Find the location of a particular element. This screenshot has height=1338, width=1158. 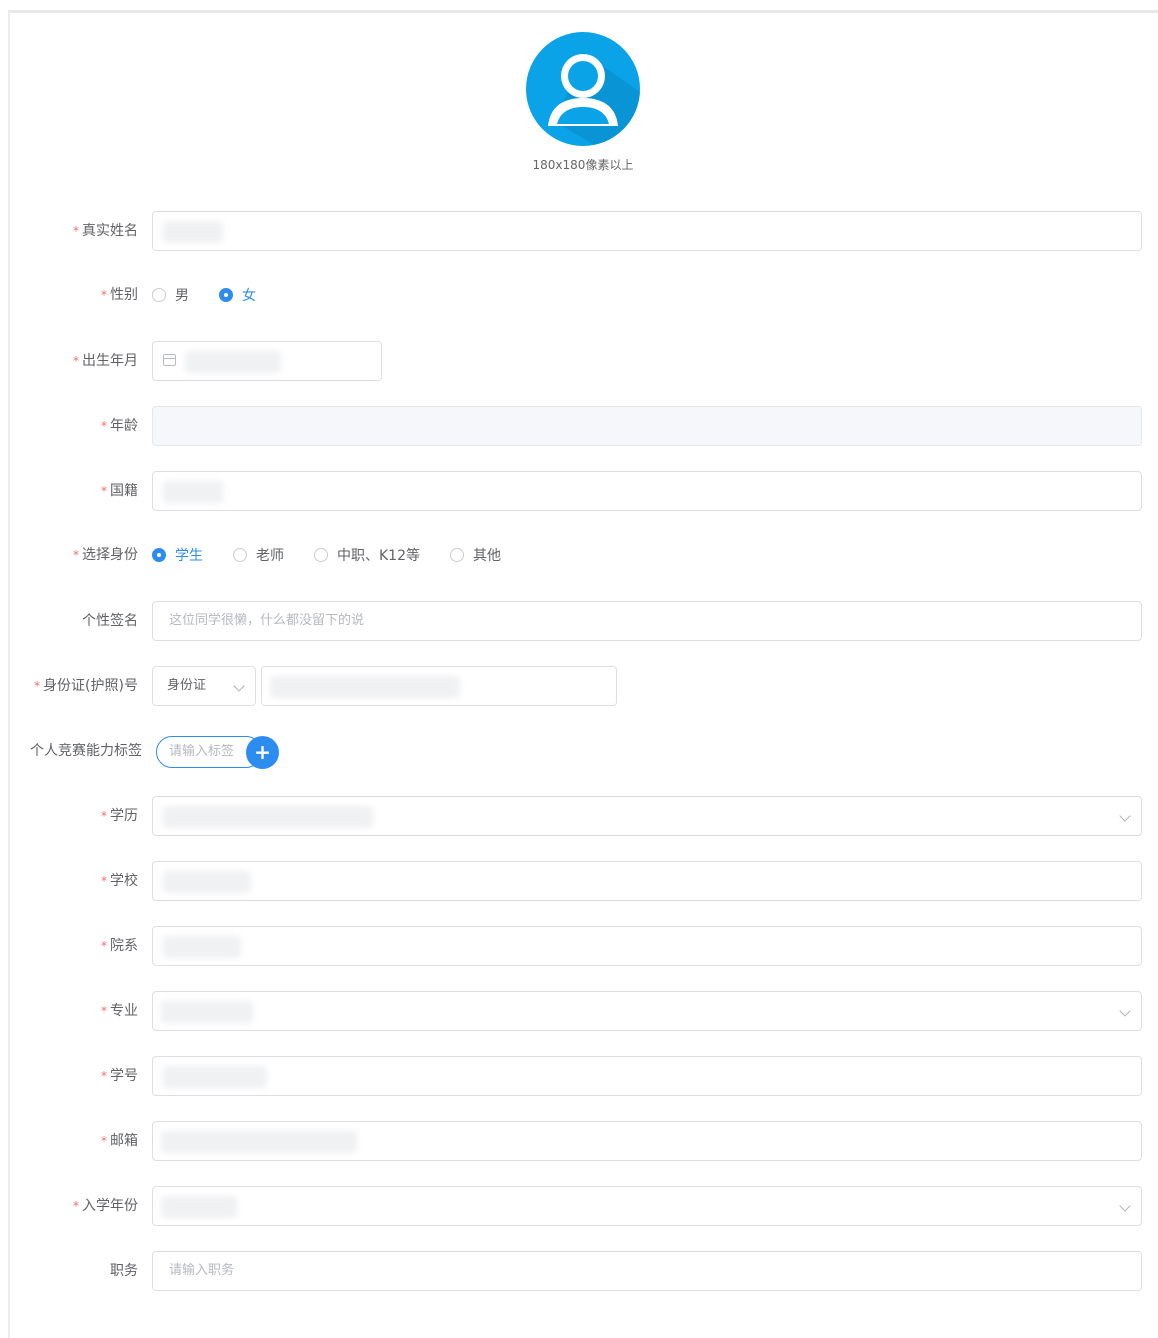

user-avatar-icon is located at coordinates (583, 89).